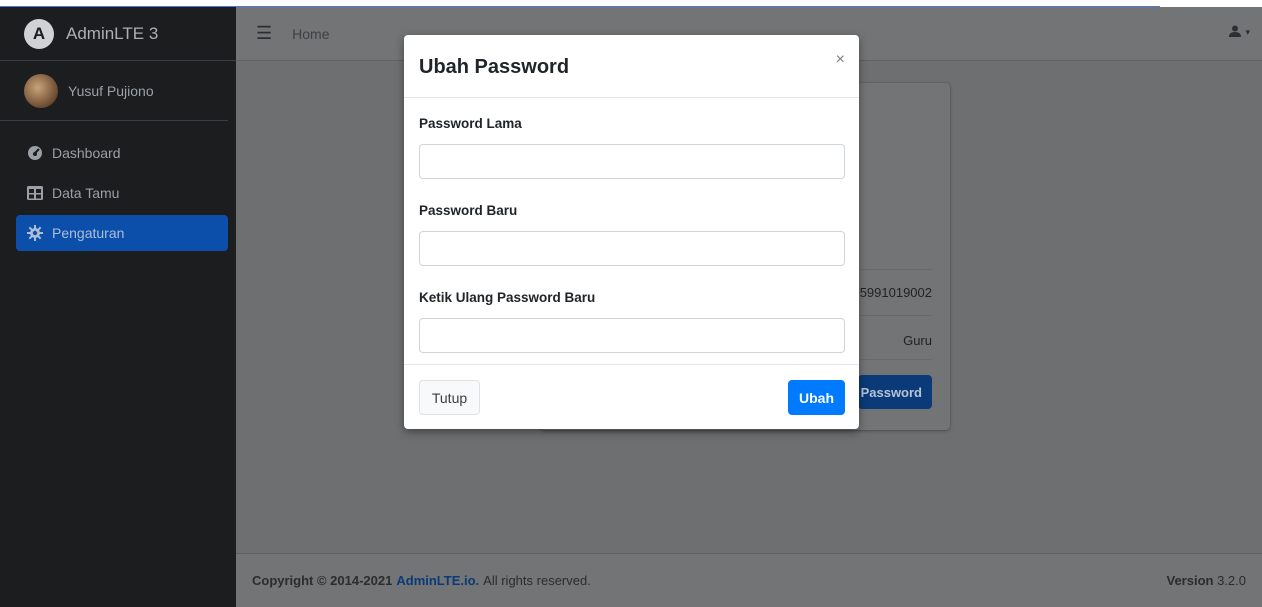 This screenshot has width=1262, height=607. What do you see at coordinates (632, 335) in the screenshot?
I see `confirm-password-input` at bounding box center [632, 335].